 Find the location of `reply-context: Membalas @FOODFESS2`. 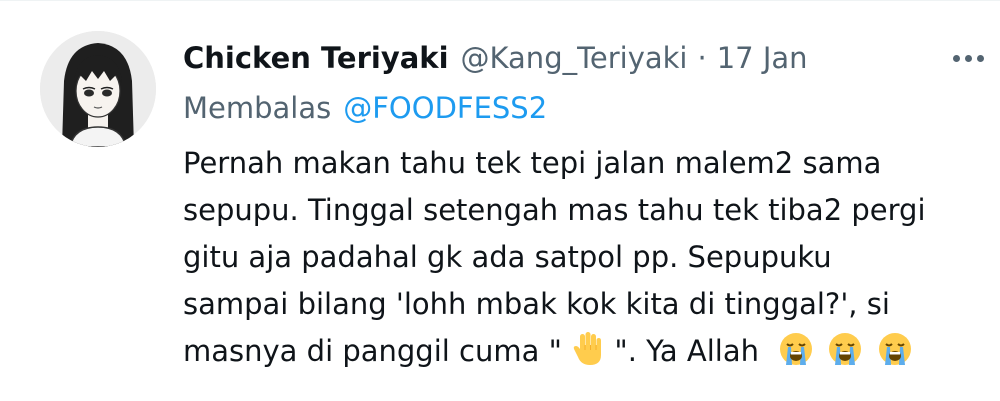

reply-context: Membalas @FOODFESS2 is located at coordinates (365, 108).